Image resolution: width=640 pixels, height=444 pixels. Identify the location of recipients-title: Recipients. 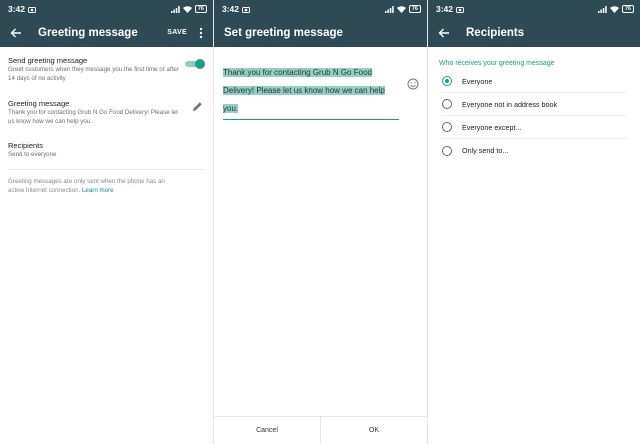
(26, 145).